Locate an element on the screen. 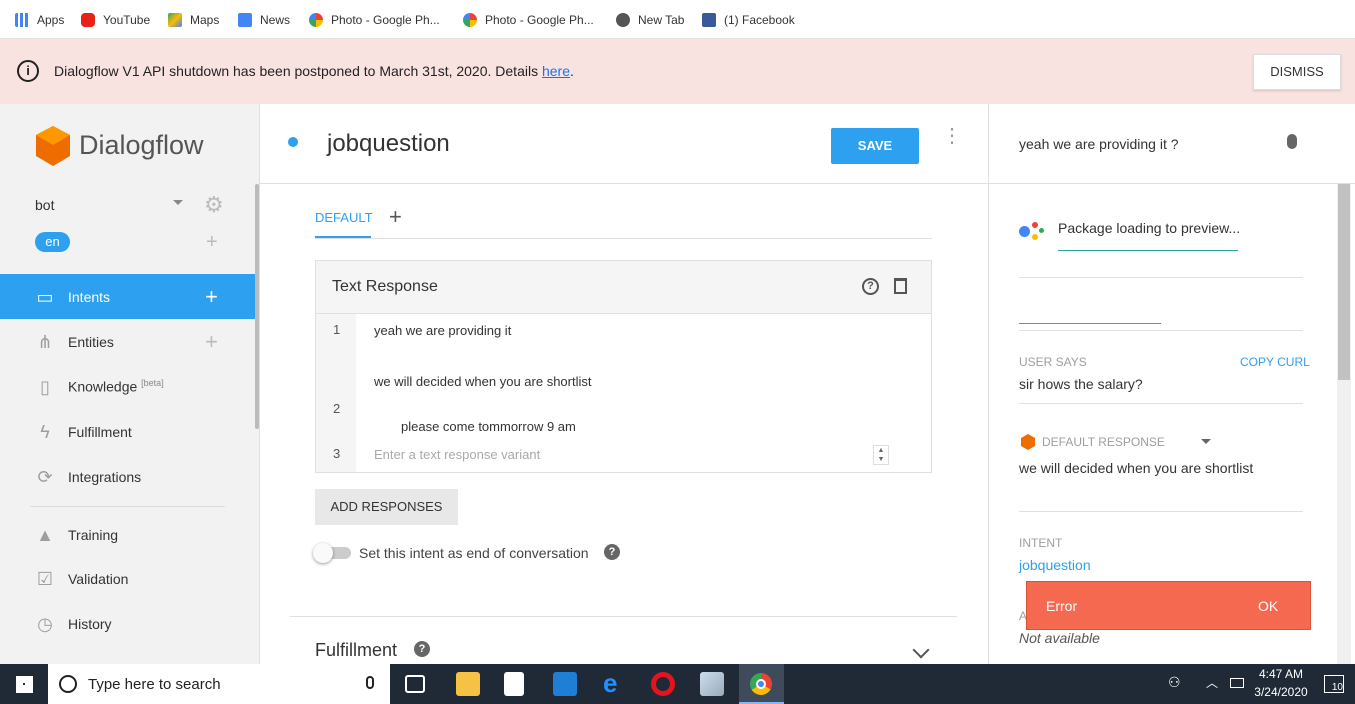  taskbar-search-input: Type here to search is located at coordinates (154, 684).